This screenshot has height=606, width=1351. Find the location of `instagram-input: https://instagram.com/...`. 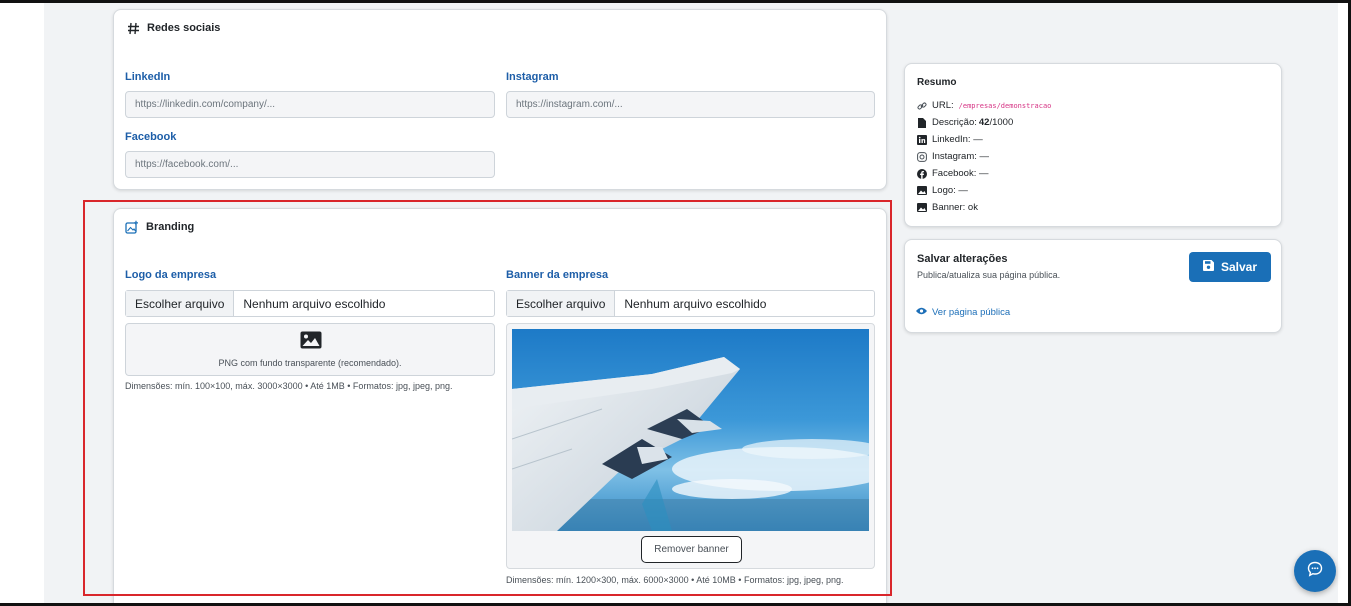

instagram-input: https://instagram.com/... is located at coordinates (690, 104).